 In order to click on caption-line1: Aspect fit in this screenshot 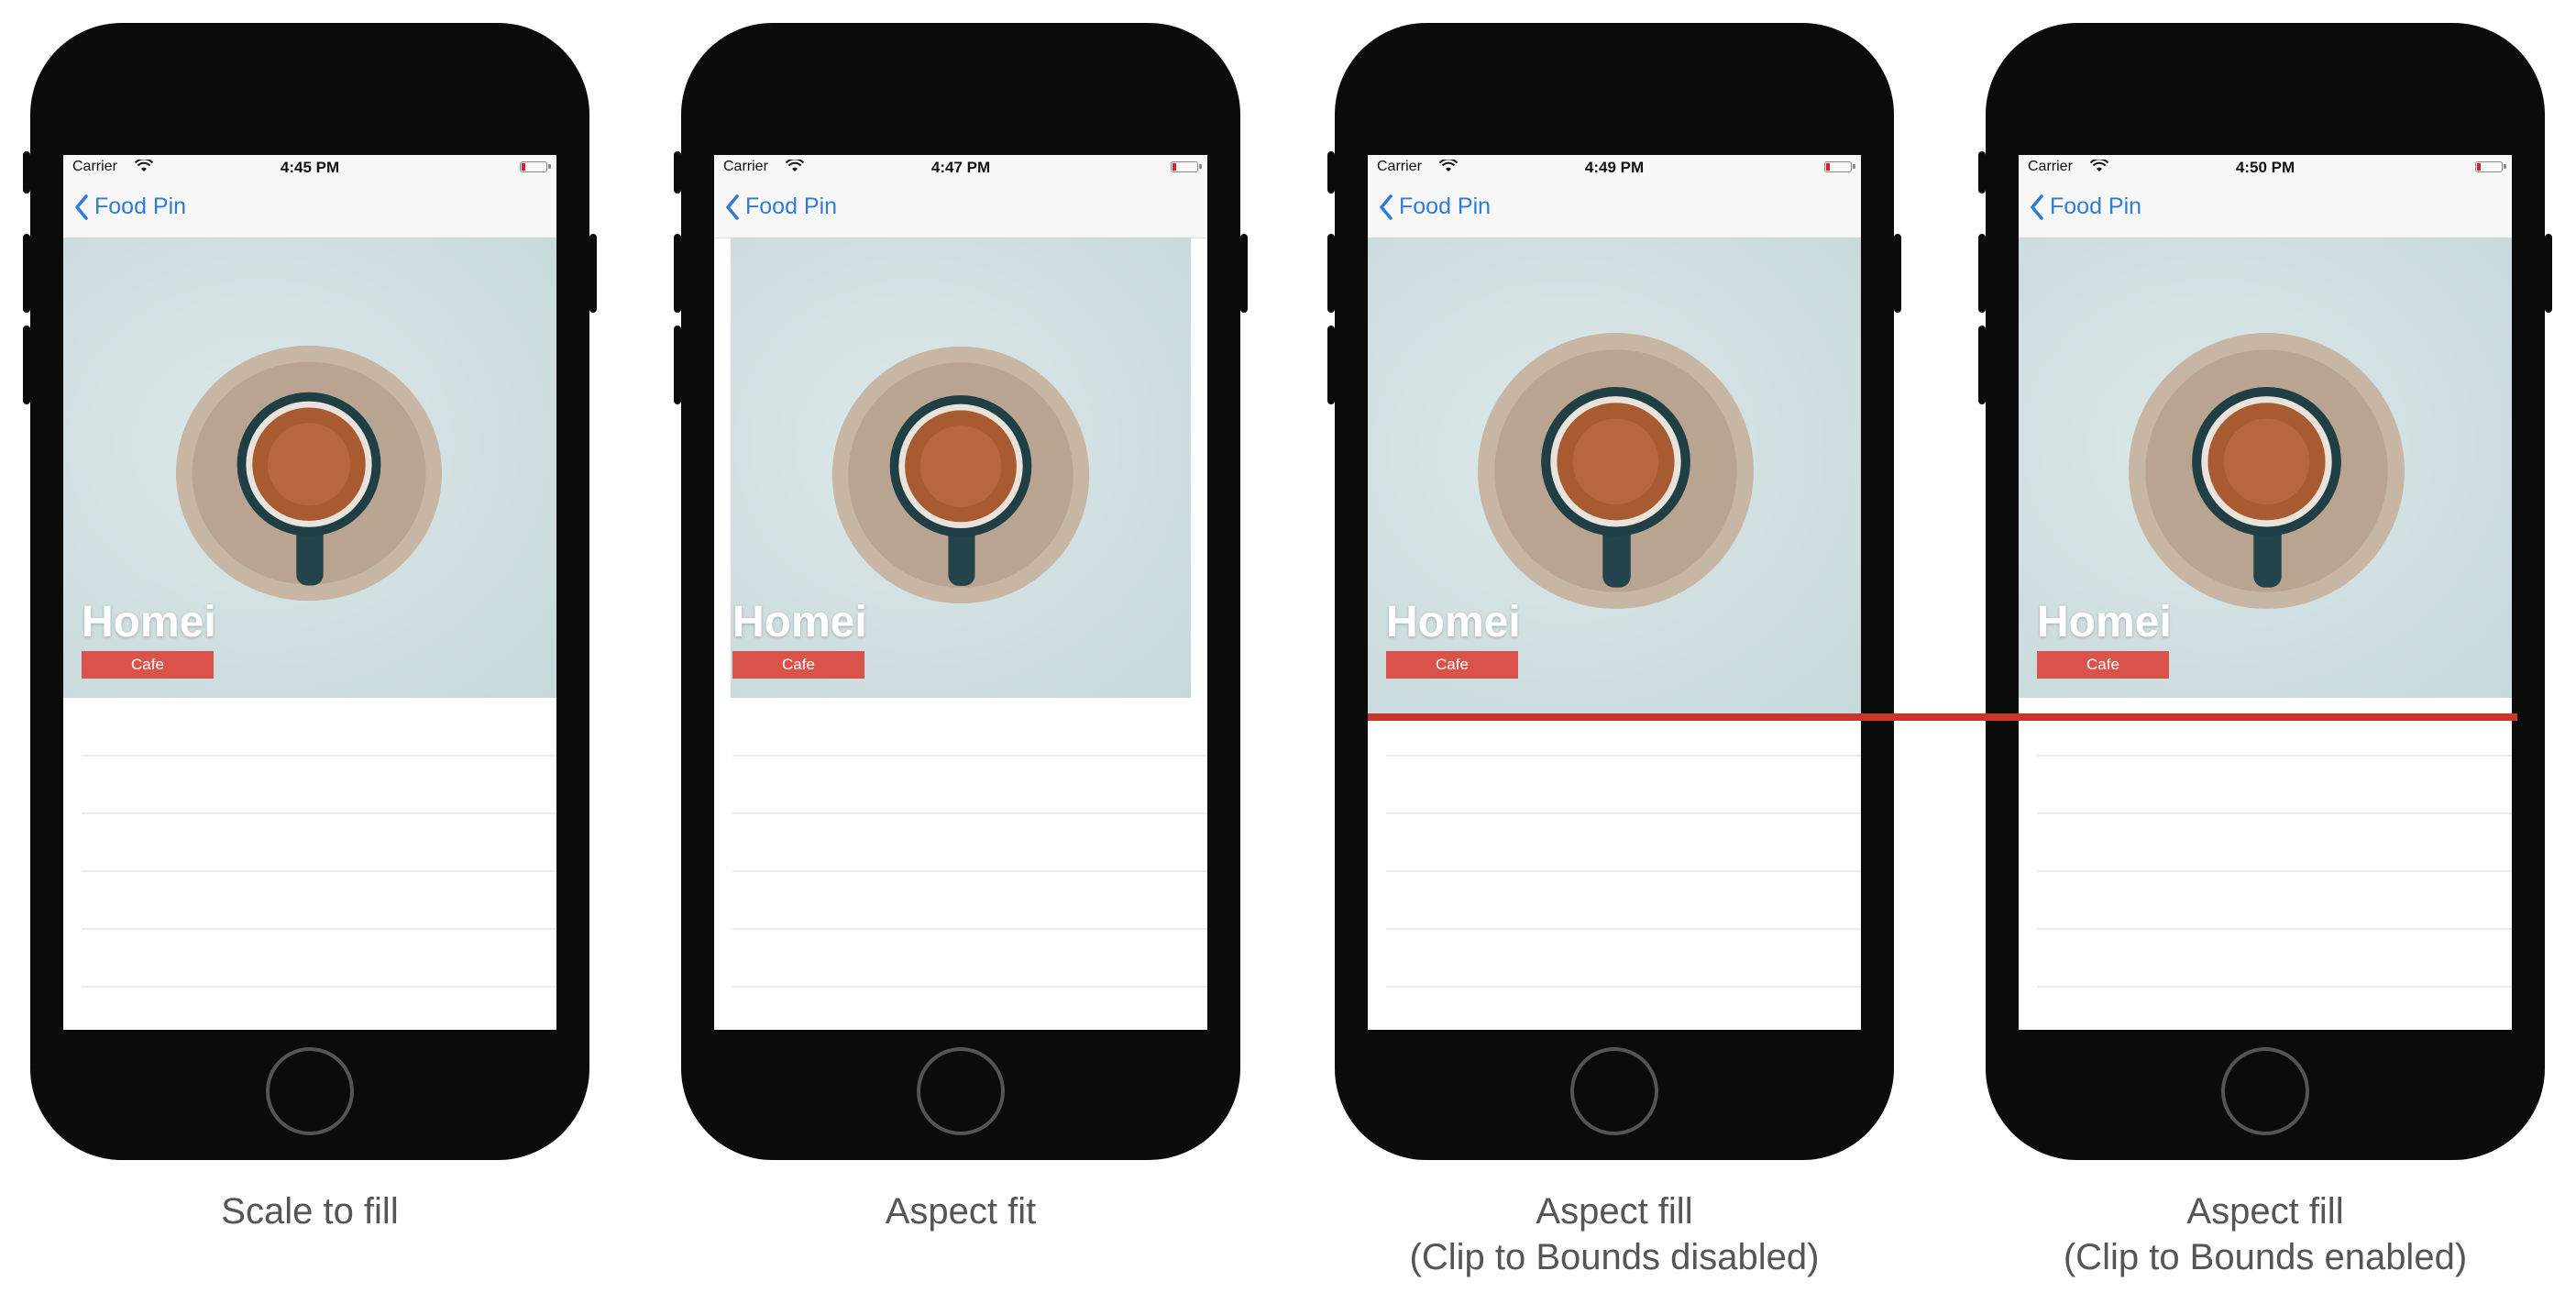, I will do `click(961, 1211)`.